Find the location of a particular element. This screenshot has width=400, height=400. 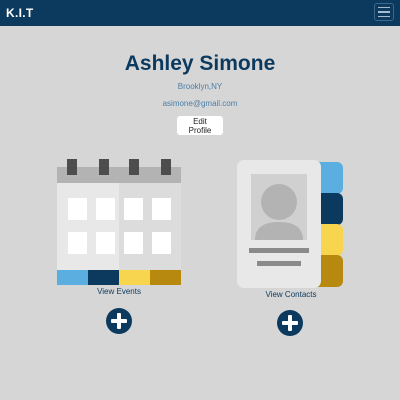

brand-logo: K.I.T is located at coordinates (20, 13).